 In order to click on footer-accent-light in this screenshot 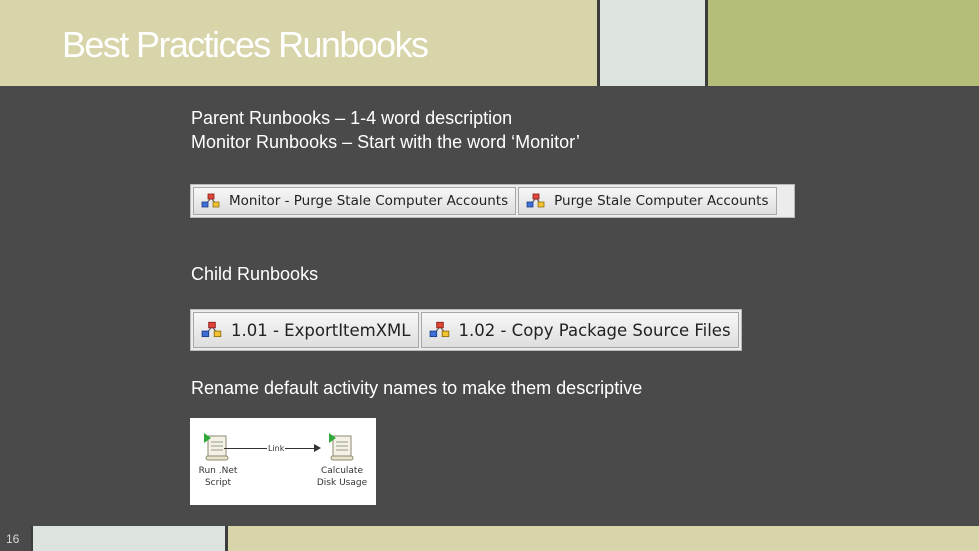, I will do `click(130, 538)`.